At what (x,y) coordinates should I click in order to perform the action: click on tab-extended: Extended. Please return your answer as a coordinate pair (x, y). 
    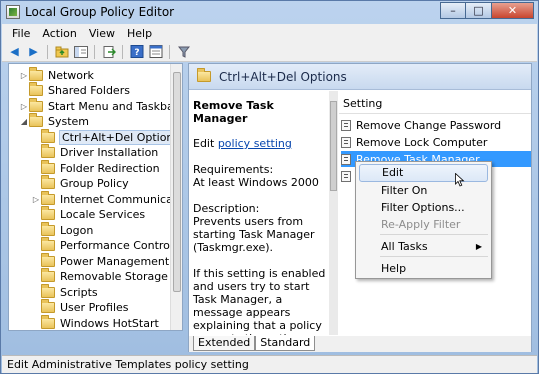
    Looking at the image, I should click on (224, 343).